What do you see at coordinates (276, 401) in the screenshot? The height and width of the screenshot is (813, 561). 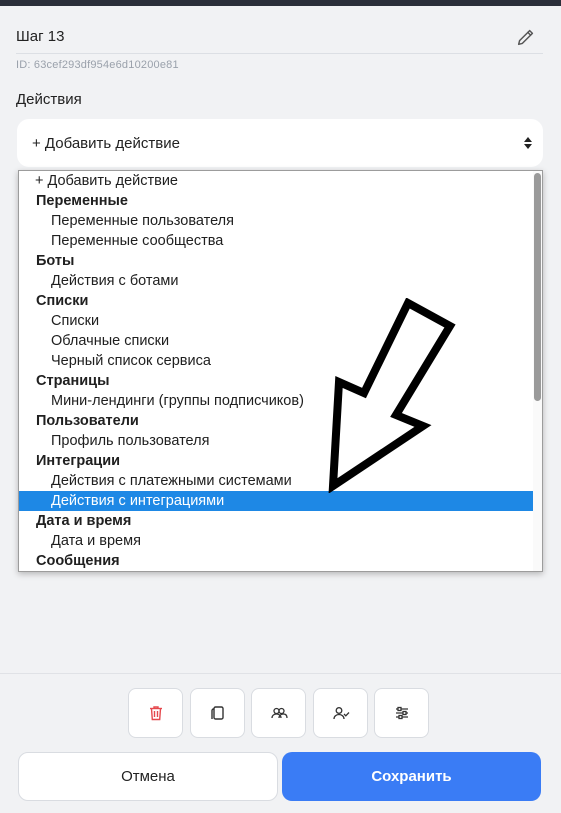 I see `dropdown-option: Мини-лендинги (группы подписчиков)` at bounding box center [276, 401].